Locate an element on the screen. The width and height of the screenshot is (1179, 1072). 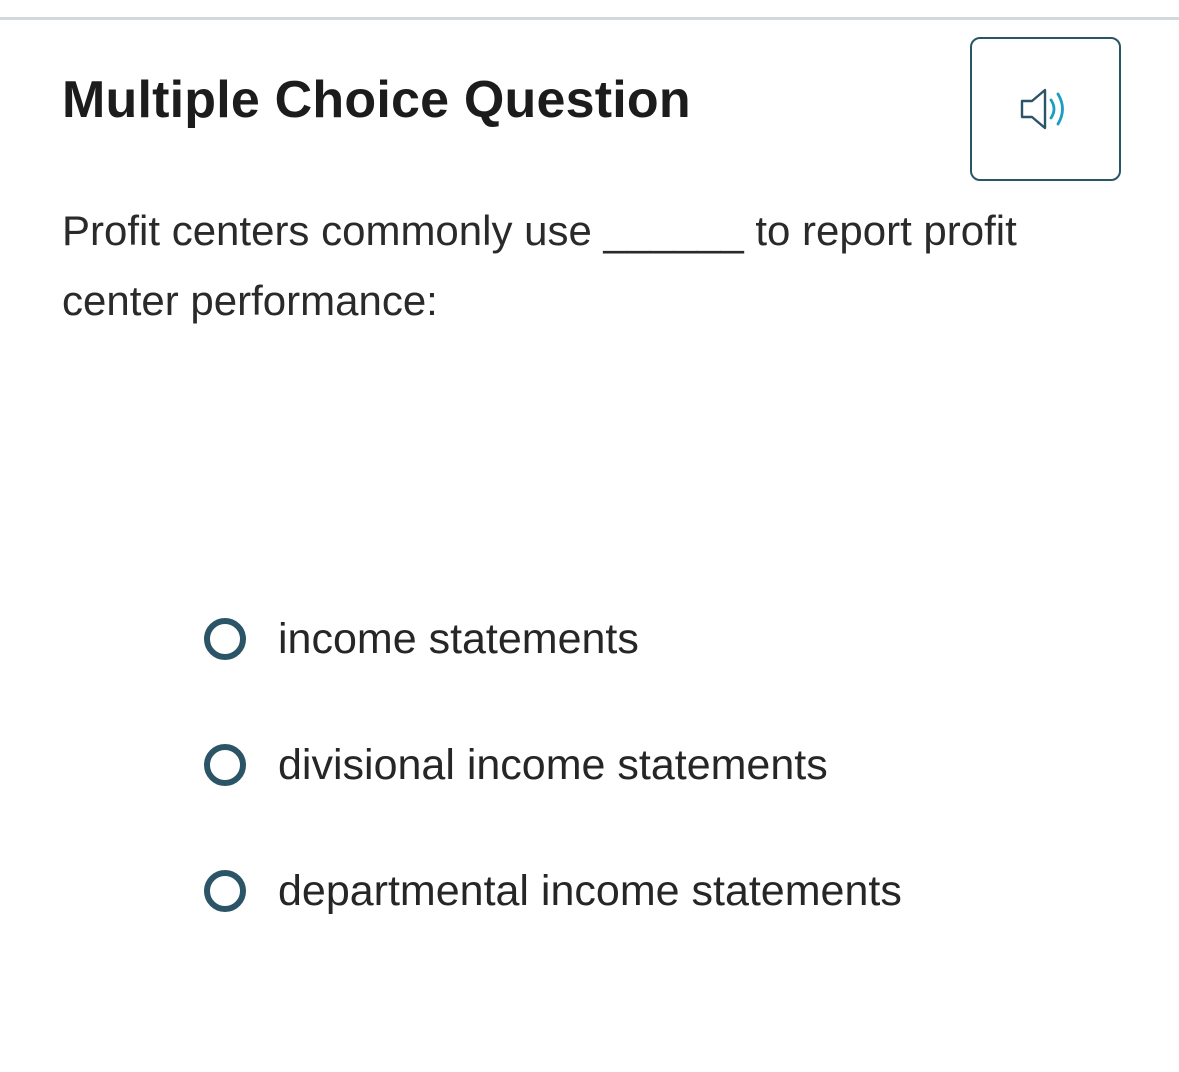
answer-option-label: income statements is located at coordinates (458, 638).